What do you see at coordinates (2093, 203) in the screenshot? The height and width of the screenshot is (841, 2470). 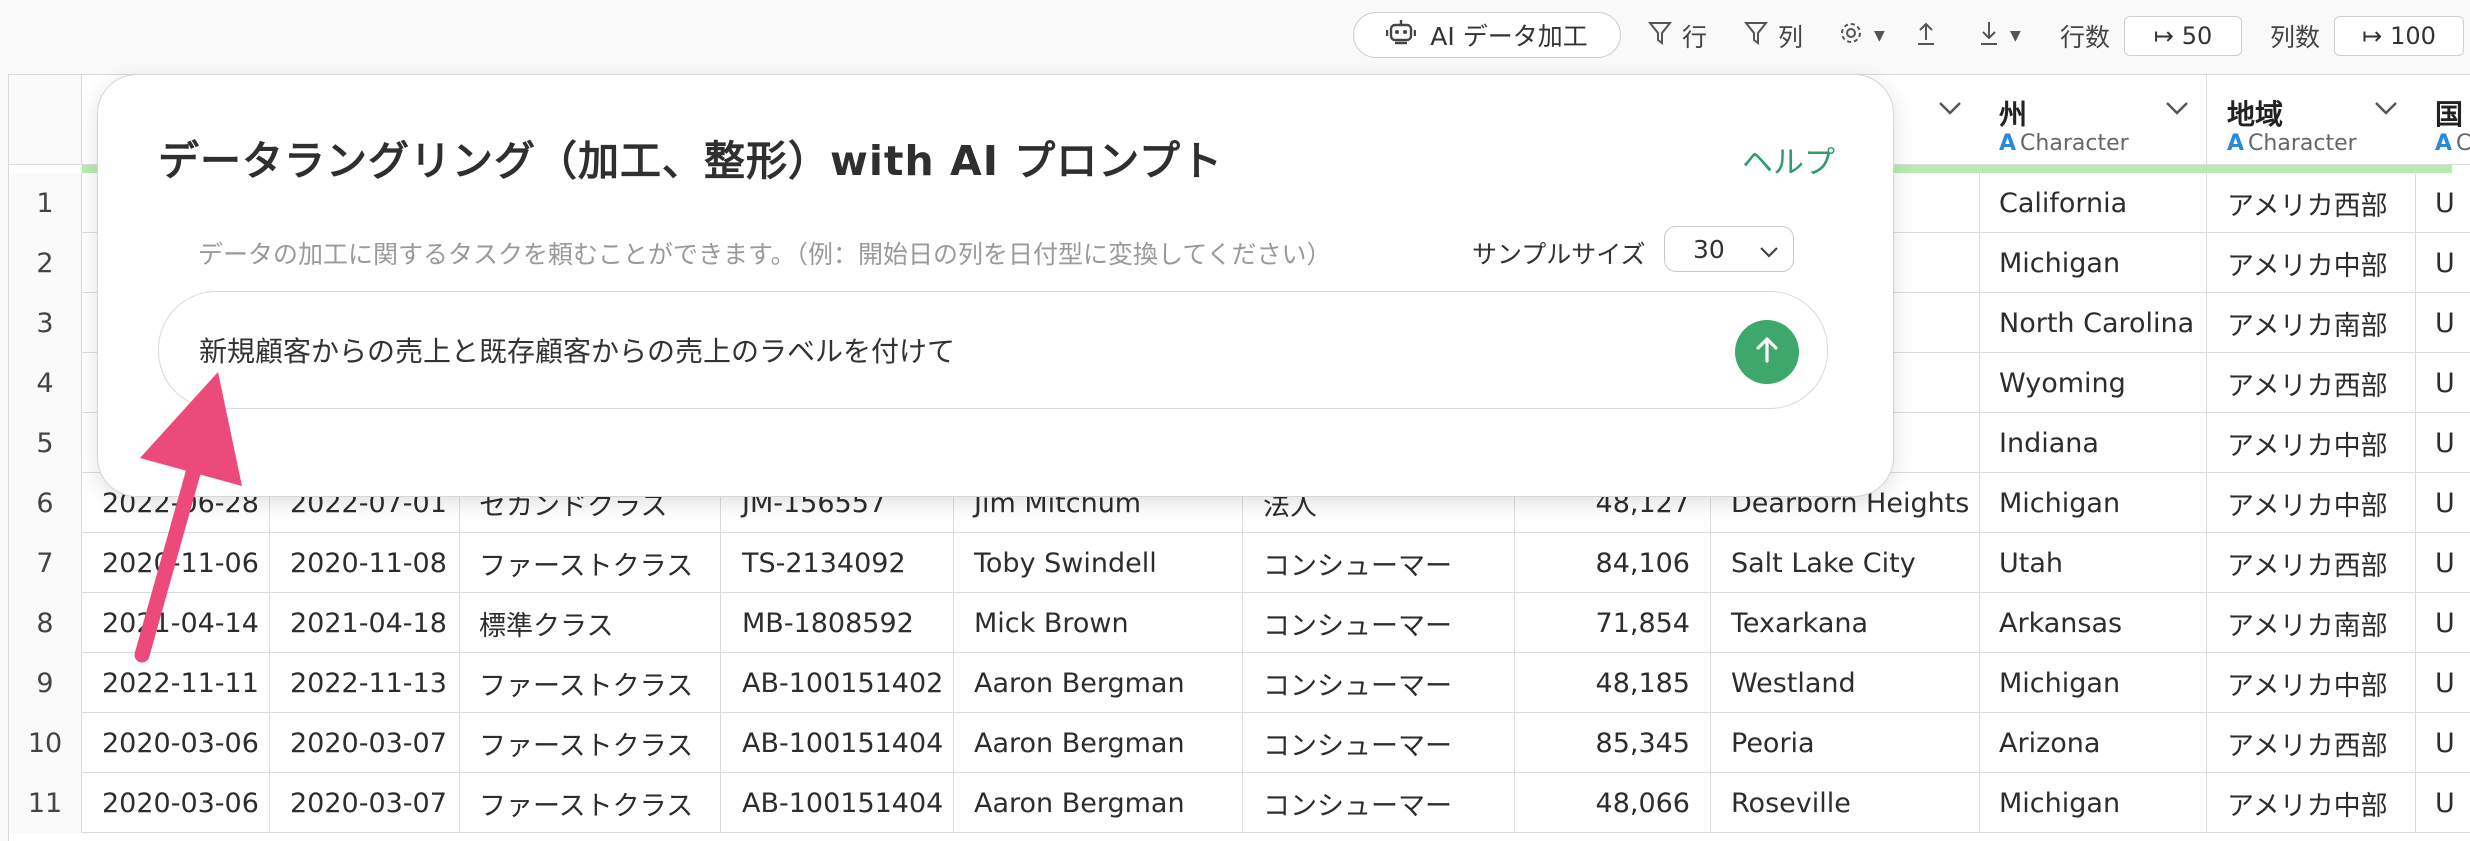 I see `table-cell: California` at bounding box center [2093, 203].